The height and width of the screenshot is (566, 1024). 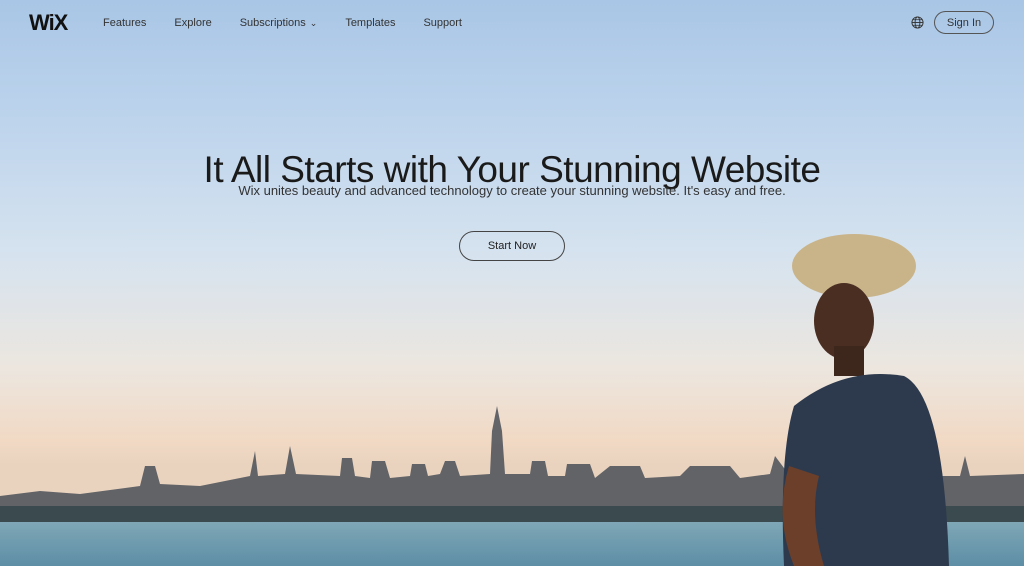 I want to click on globe-icon, so click(x=917, y=22).